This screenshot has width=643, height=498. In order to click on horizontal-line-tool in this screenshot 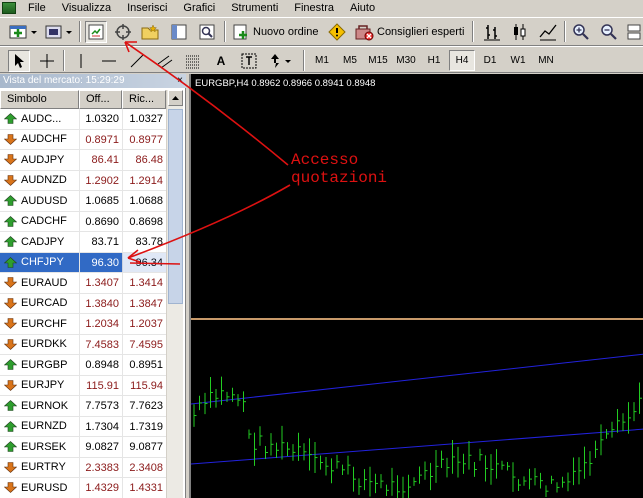, I will do `click(109, 61)`.